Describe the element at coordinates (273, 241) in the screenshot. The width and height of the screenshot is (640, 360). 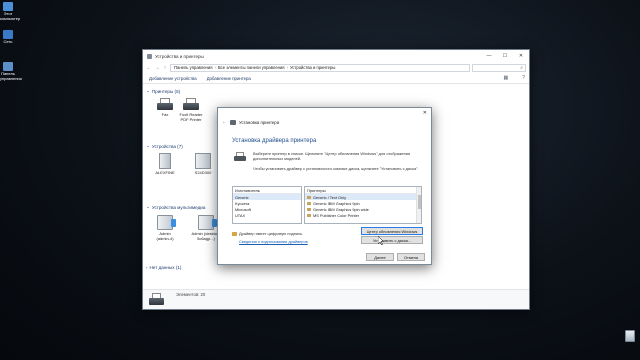
I see `driver-signing-link: Сведения о подписывании драйверов` at that location.